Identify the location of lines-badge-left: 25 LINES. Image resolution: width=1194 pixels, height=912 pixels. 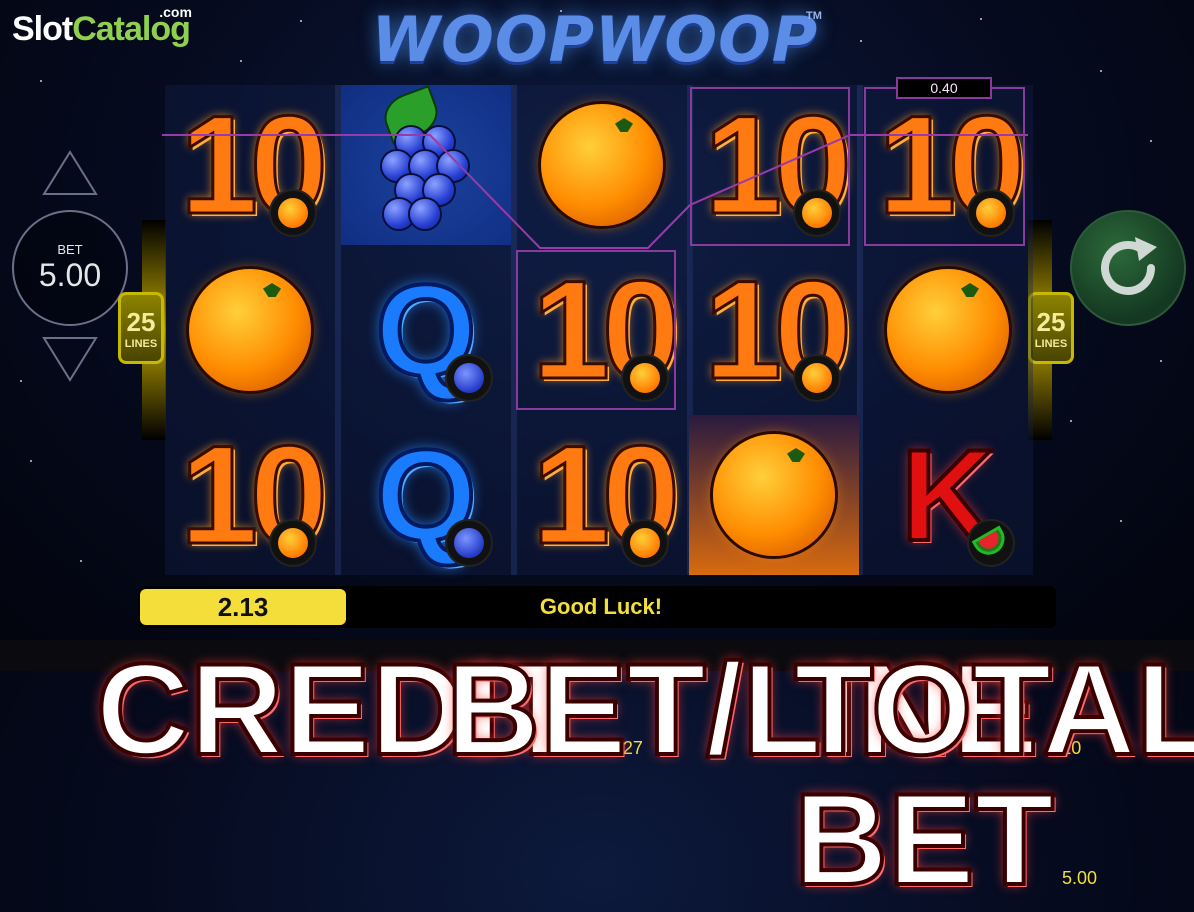
(141, 328).